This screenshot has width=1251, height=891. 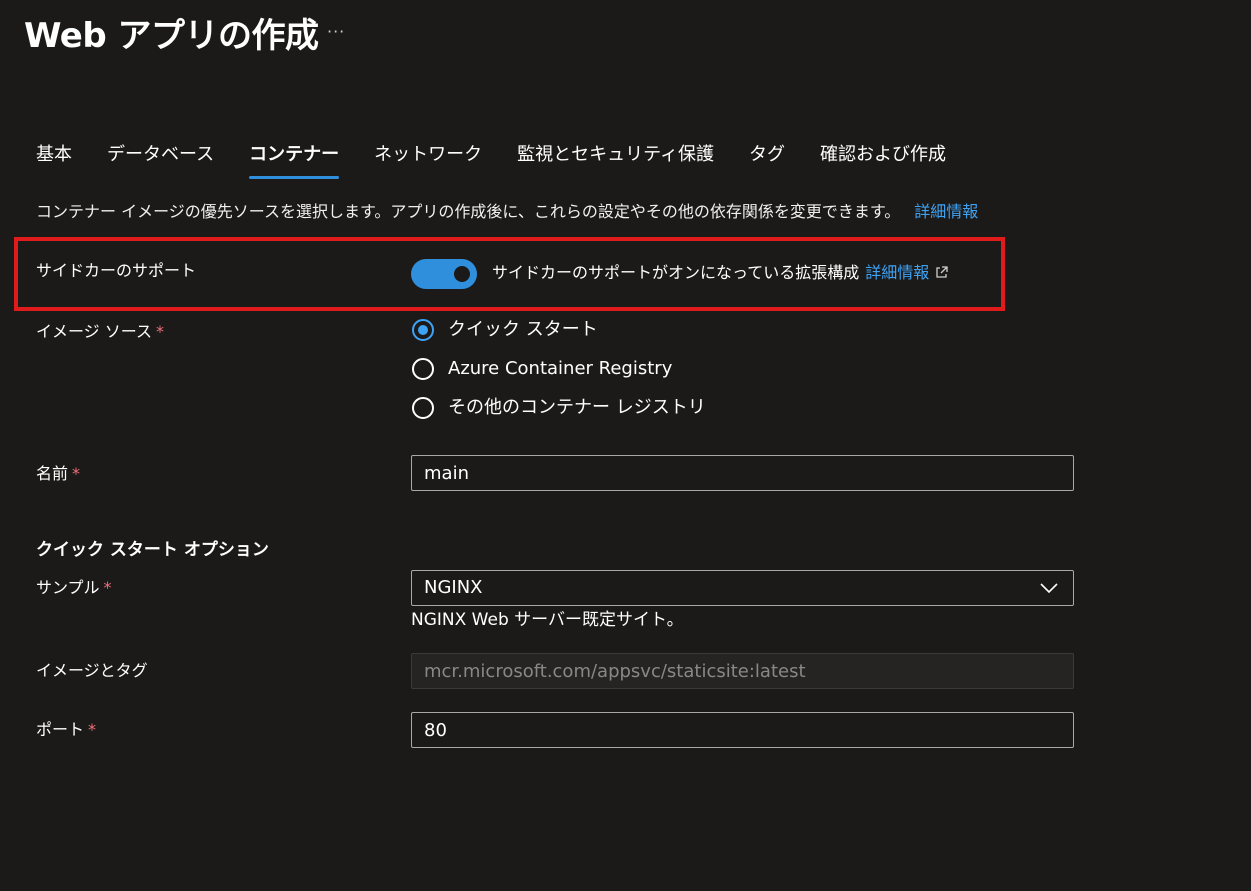 What do you see at coordinates (52, 473) in the screenshot?
I see `name-label-text: 名前` at bounding box center [52, 473].